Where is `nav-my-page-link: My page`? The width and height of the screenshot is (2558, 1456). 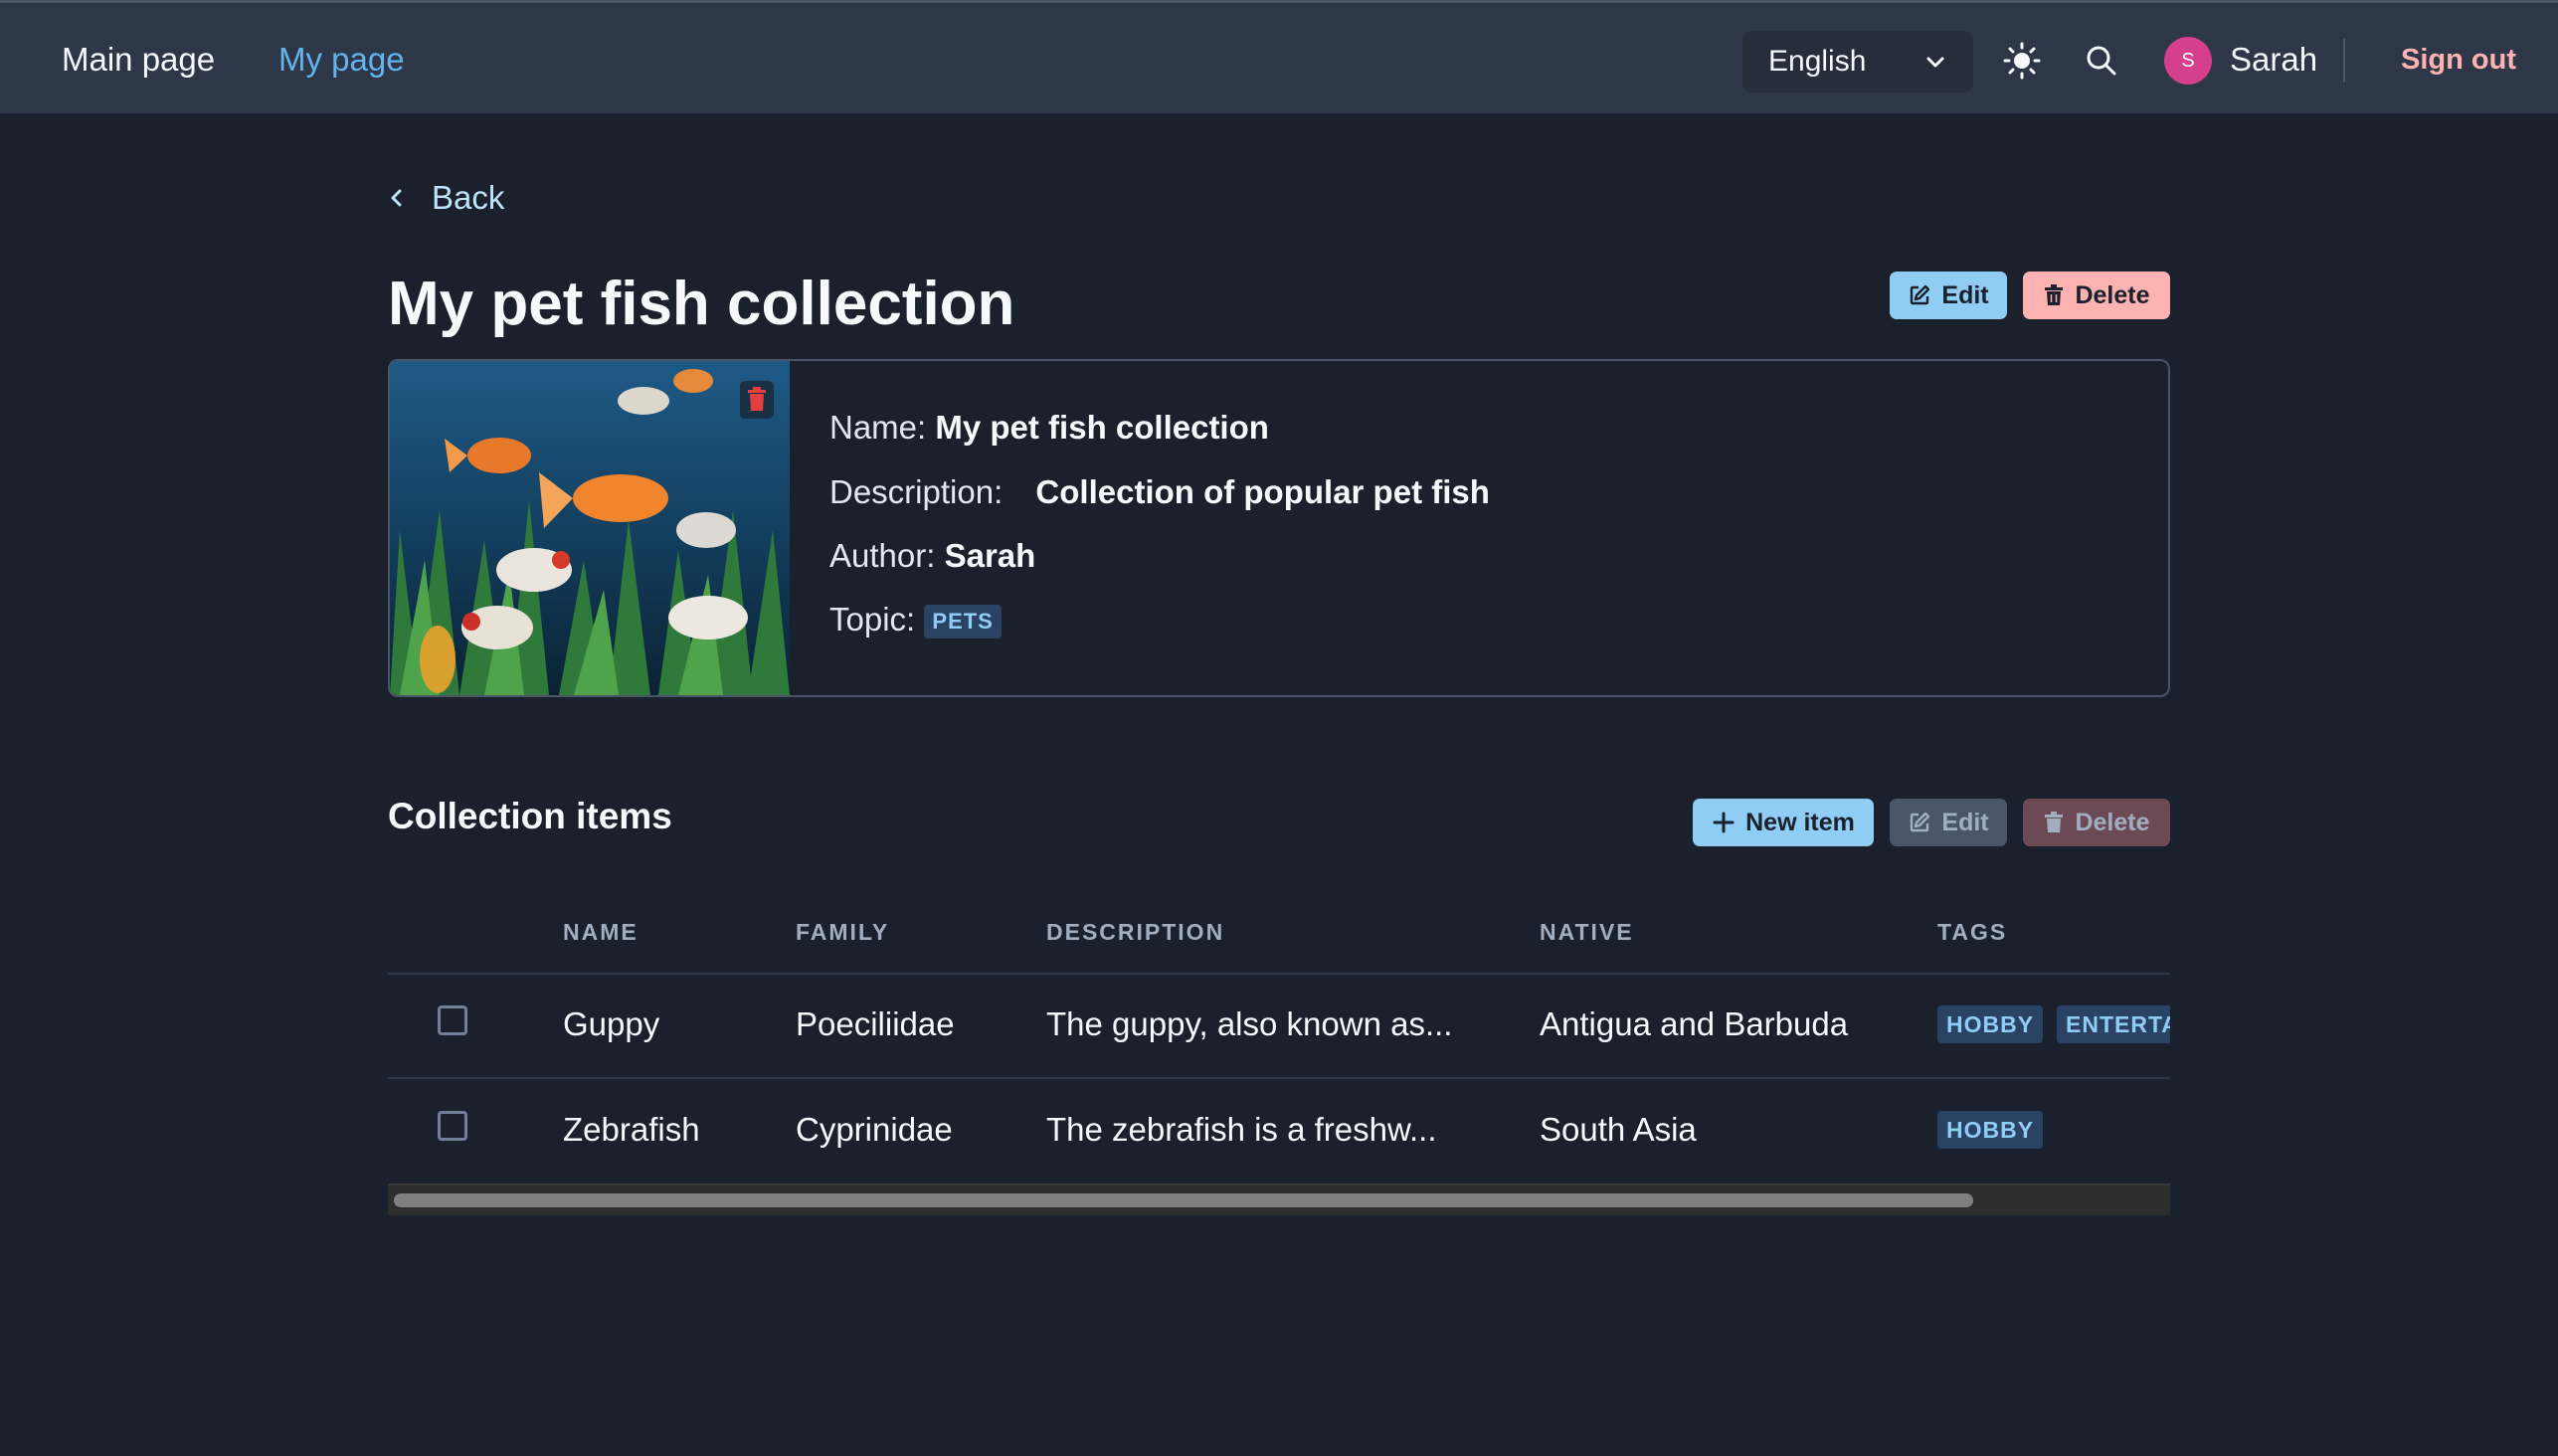 nav-my-page-link: My page is located at coordinates (341, 59).